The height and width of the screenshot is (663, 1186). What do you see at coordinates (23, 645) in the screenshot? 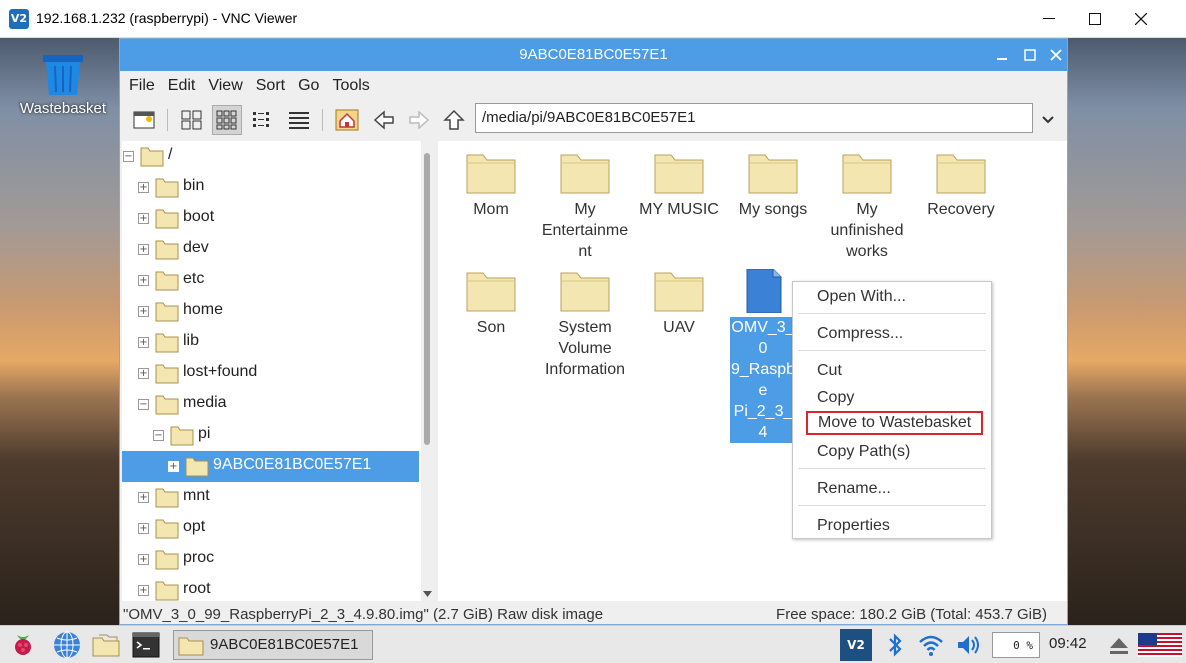
I see `raspberry-menu-icon` at bounding box center [23, 645].